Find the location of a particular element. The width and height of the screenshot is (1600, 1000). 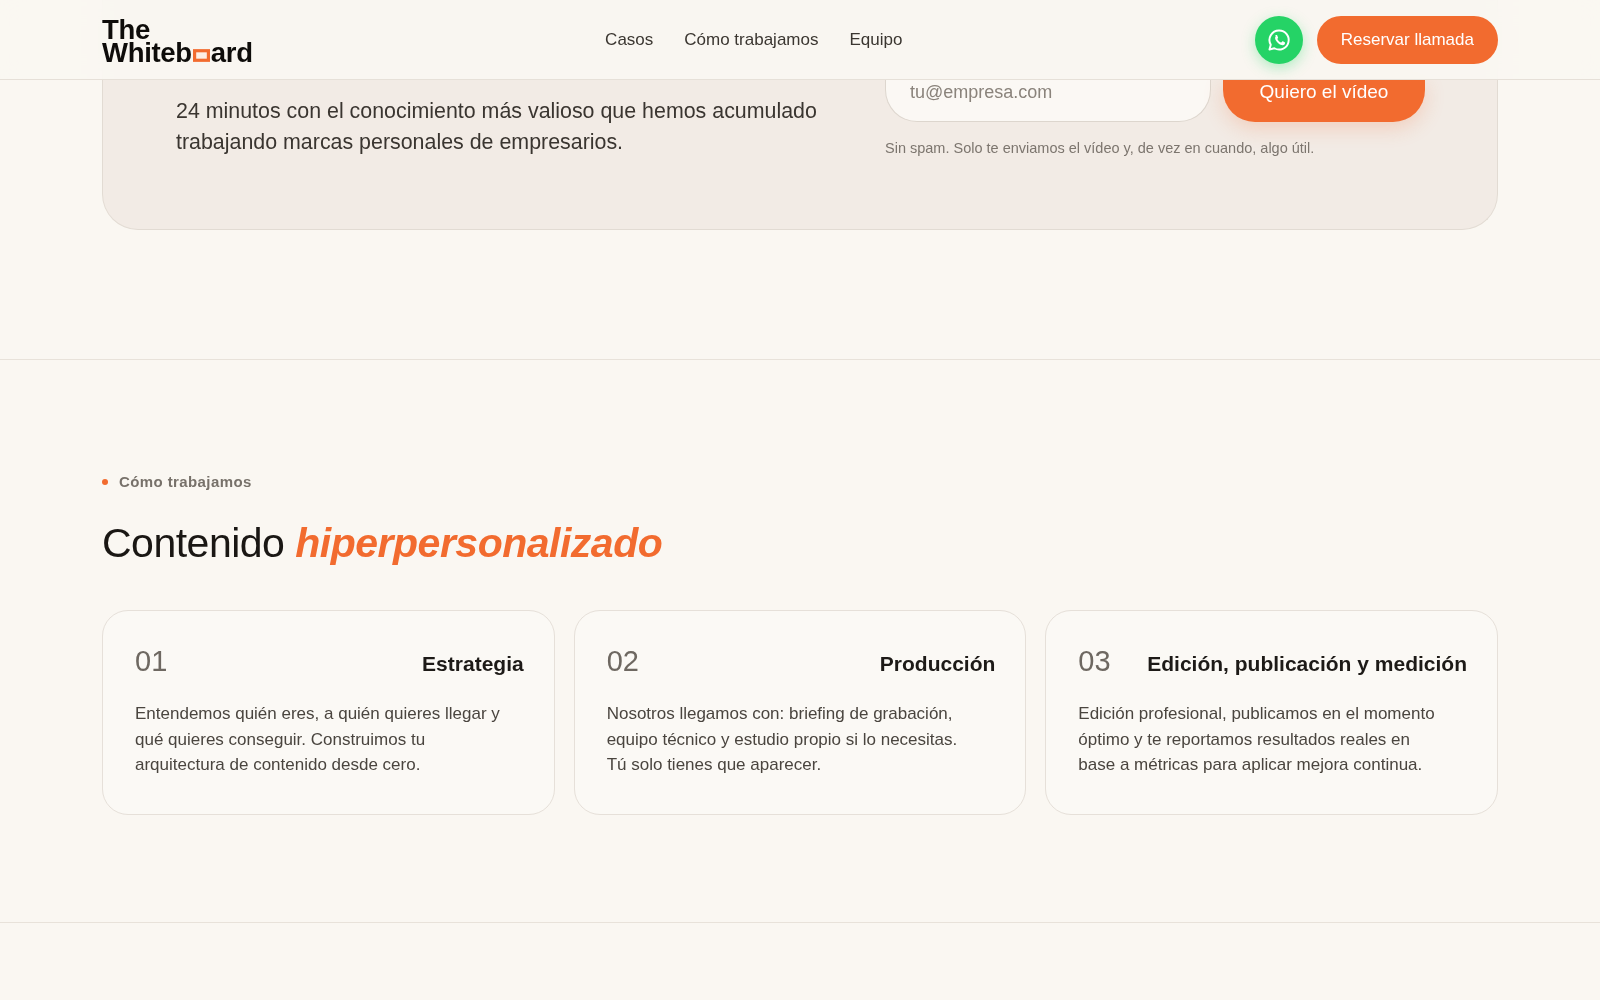

dot-icon is located at coordinates (105, 482).